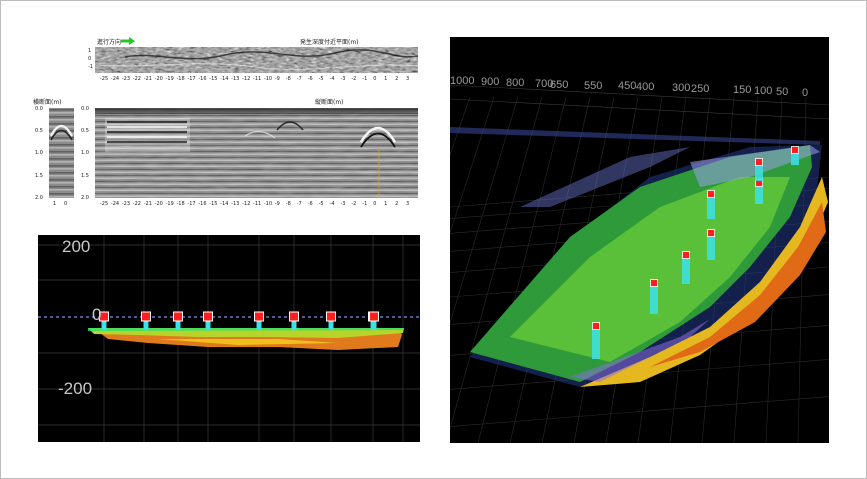  Describe the element at coordinates (268, 79) in the screenshot. I see `plan-x-tick: -10` at that location.